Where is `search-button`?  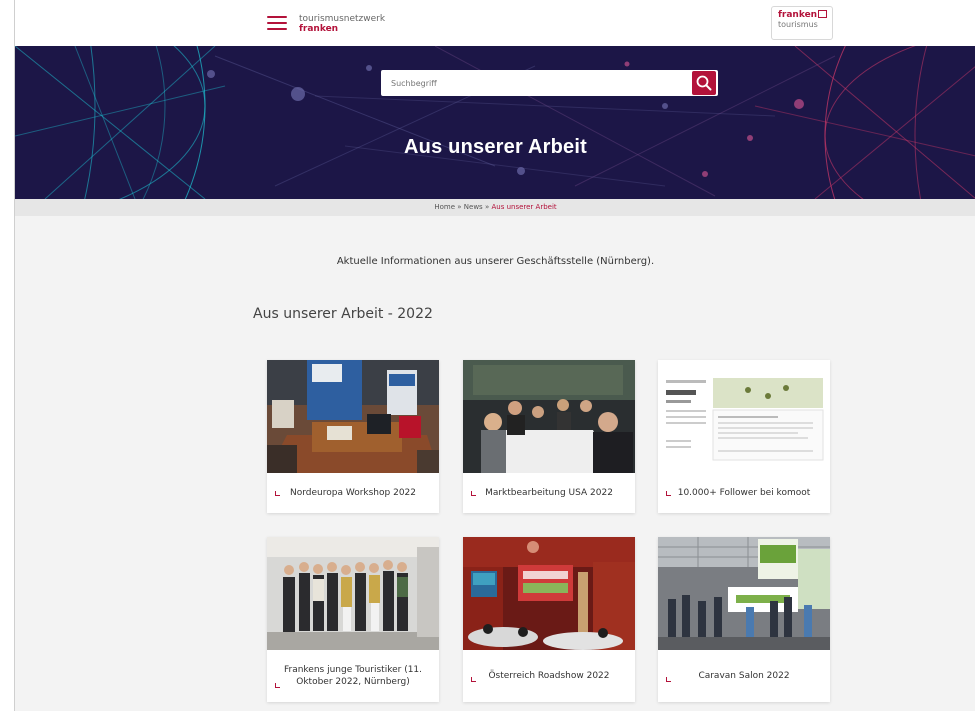
search-button is located at coordinates (704, 83).